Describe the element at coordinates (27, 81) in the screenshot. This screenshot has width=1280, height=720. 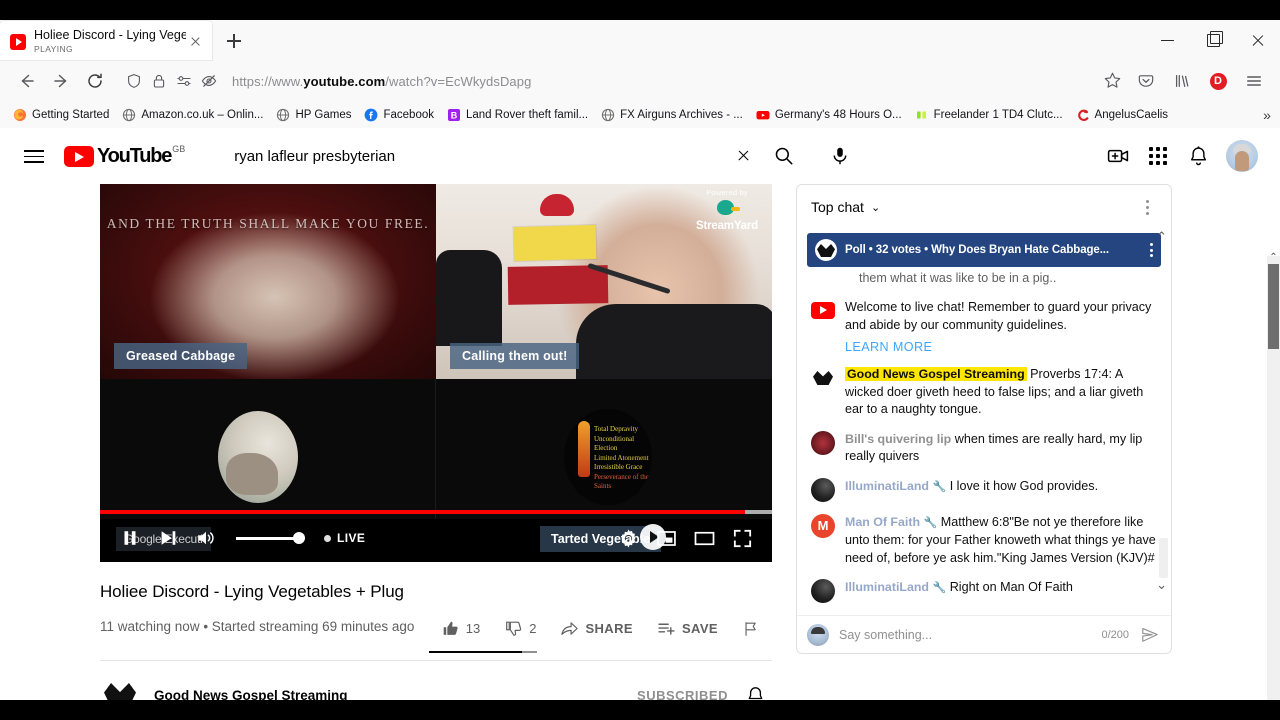
I see `back-button` at that location.